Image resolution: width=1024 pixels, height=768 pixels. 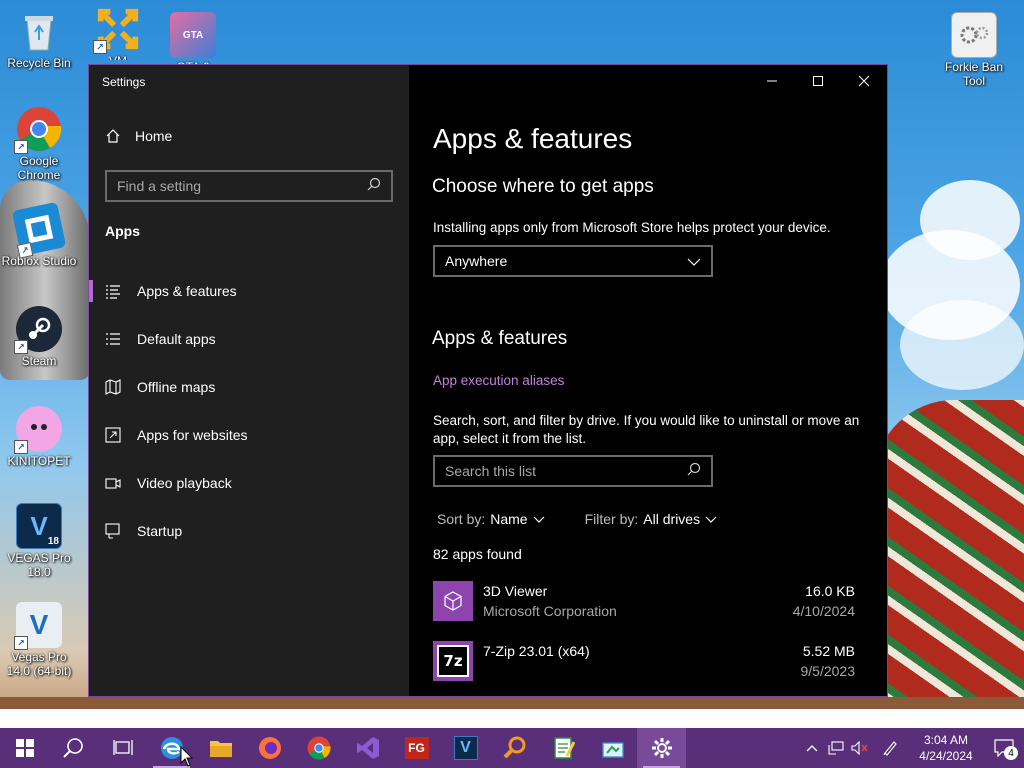 I want to click on taskbar-search-button, so click(x=73, y=748).